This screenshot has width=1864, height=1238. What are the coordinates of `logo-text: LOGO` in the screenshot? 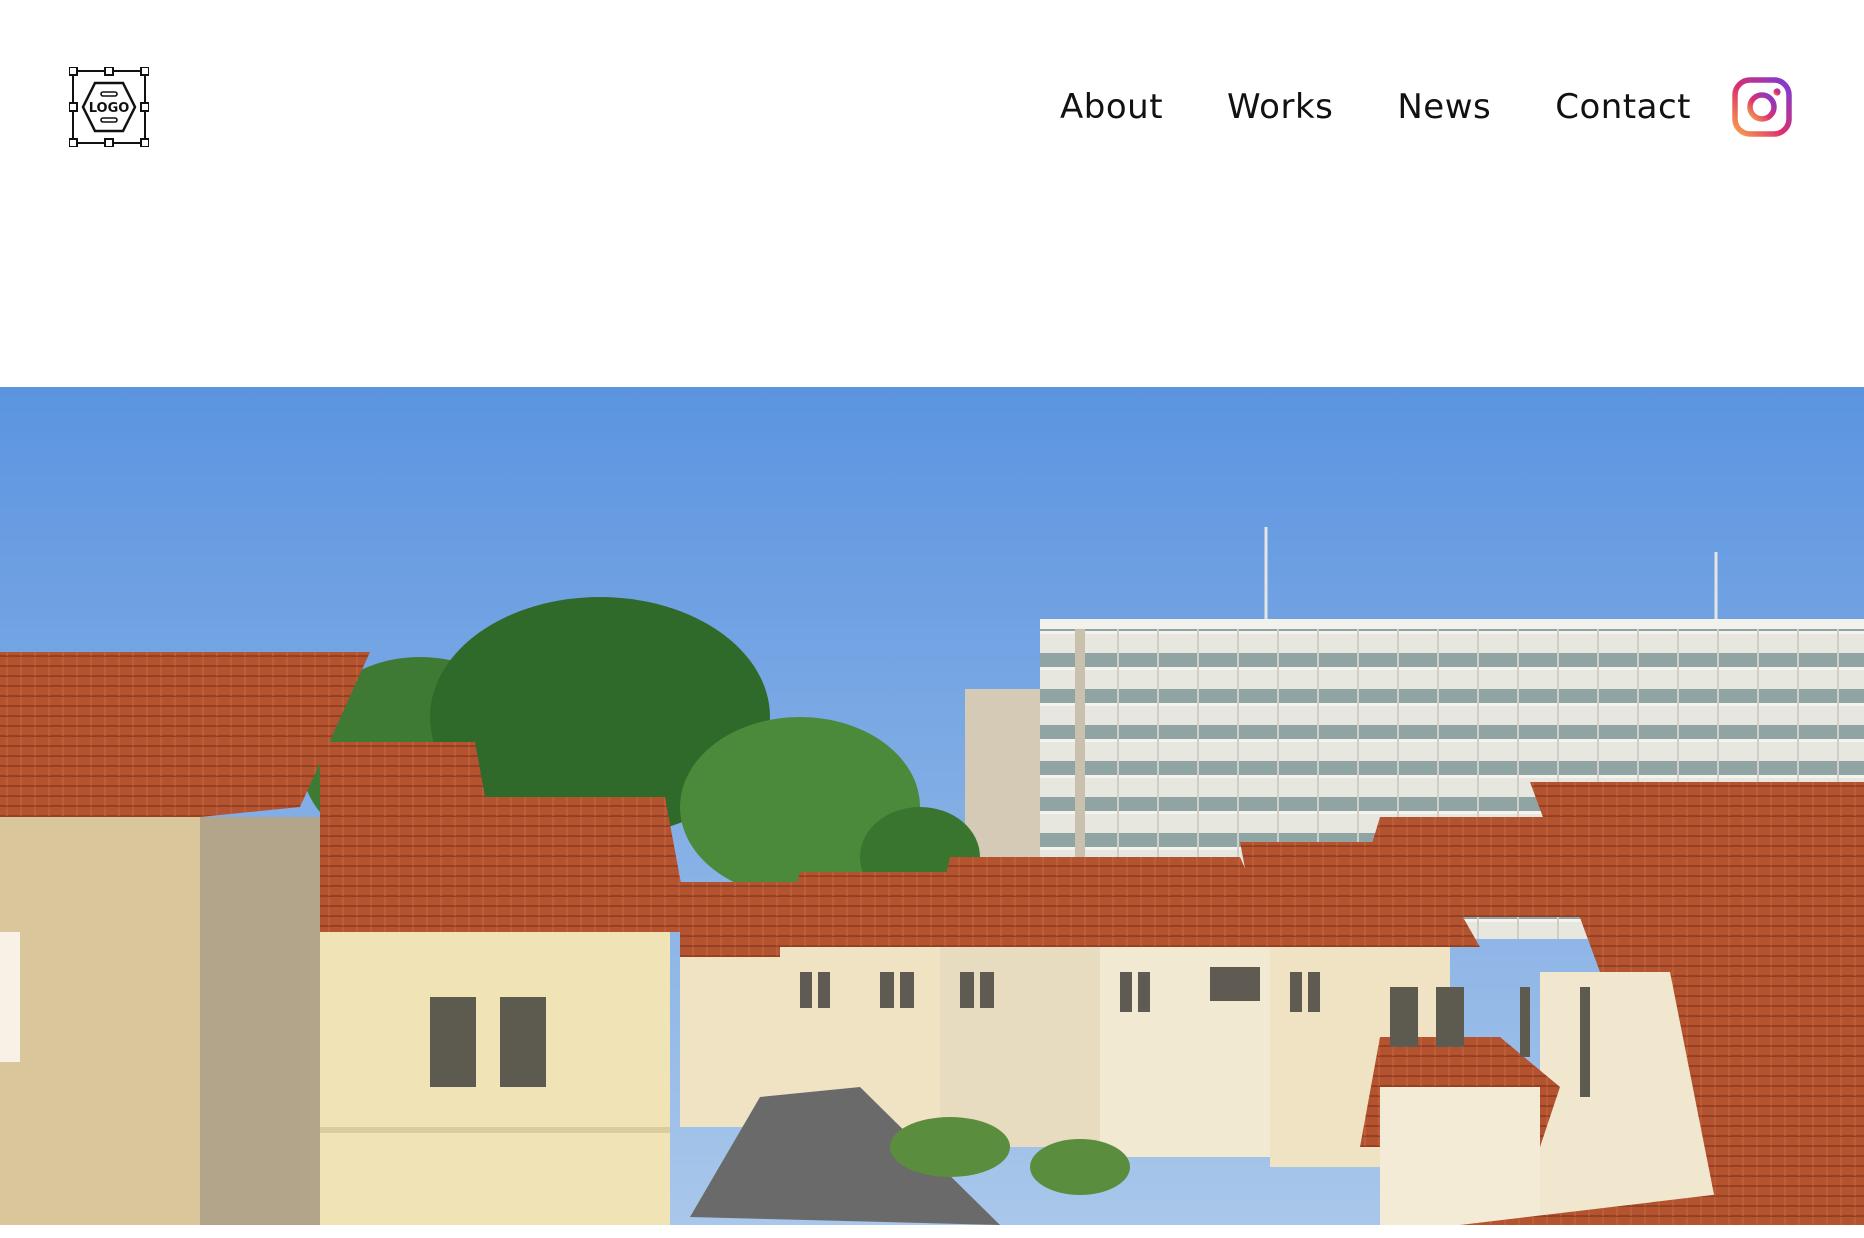 It's located at (109, 108).